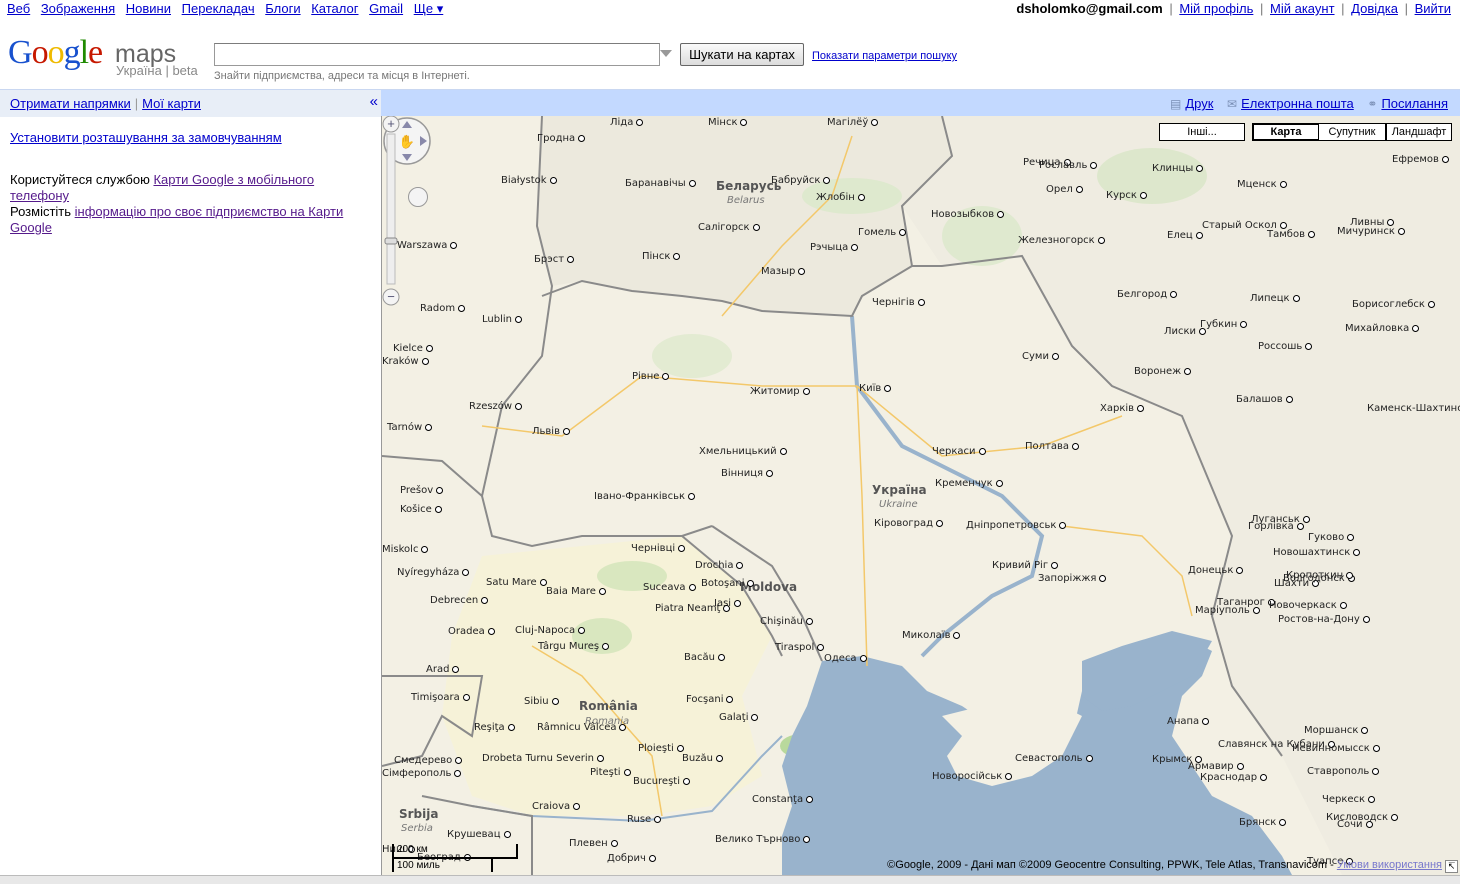  What do you see at coordinates (479, 834) in the screenshot?
I see `place-label: Крушевац` at bounding box center [479, 834].